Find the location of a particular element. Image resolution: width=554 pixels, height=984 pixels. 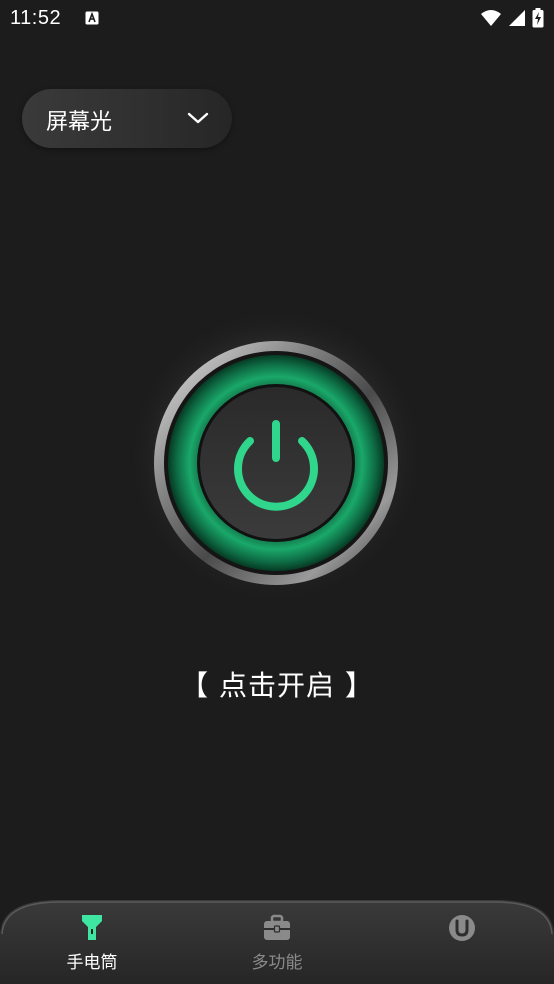

mode-dropdown: 屏幕光 is located at coordinates (127, 118).